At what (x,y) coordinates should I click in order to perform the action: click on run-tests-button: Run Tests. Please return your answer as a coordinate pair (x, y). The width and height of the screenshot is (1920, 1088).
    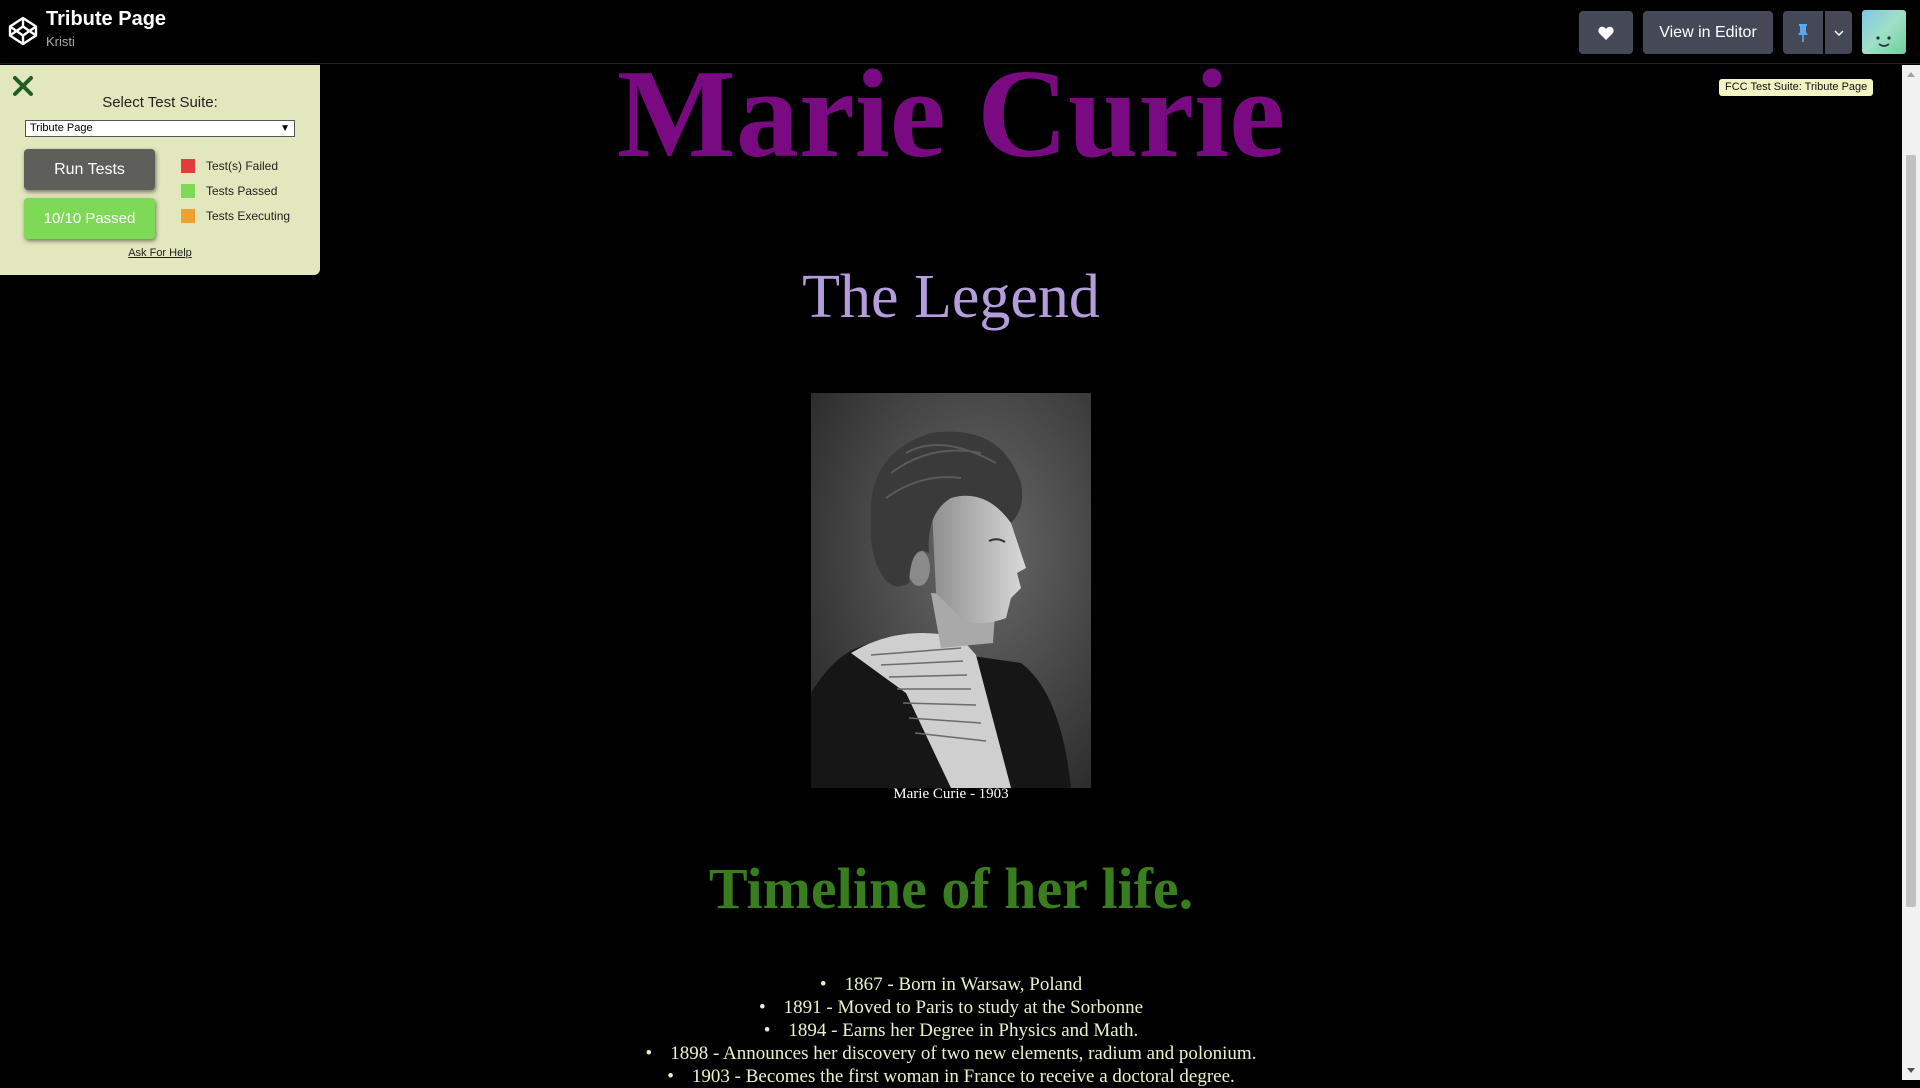
    Looking at the image, I should click on (89, 169).